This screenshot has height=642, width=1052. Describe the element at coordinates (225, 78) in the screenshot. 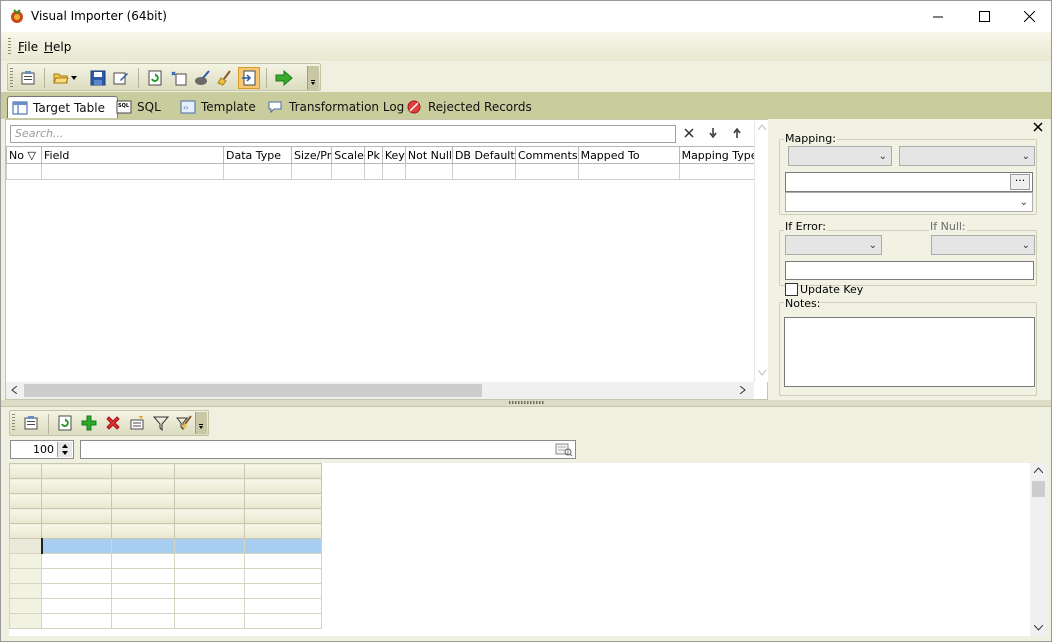

I see `clean-broom-icon` at that location.